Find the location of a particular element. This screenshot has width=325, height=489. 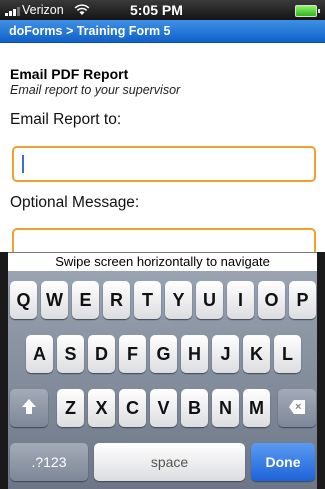

wifi-icon is located at coordinates (82, 9).